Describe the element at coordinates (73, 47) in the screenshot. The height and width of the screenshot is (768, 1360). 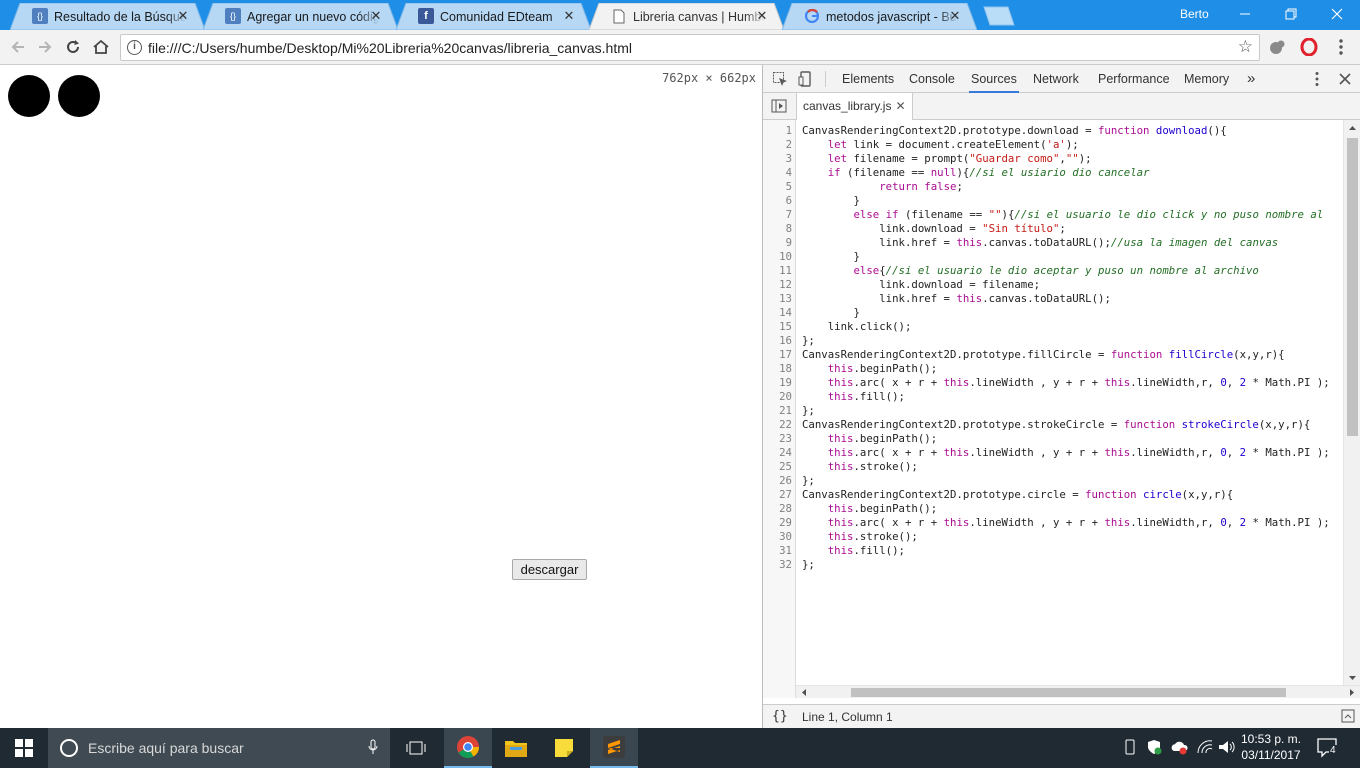
I see `reload-button` at that location.